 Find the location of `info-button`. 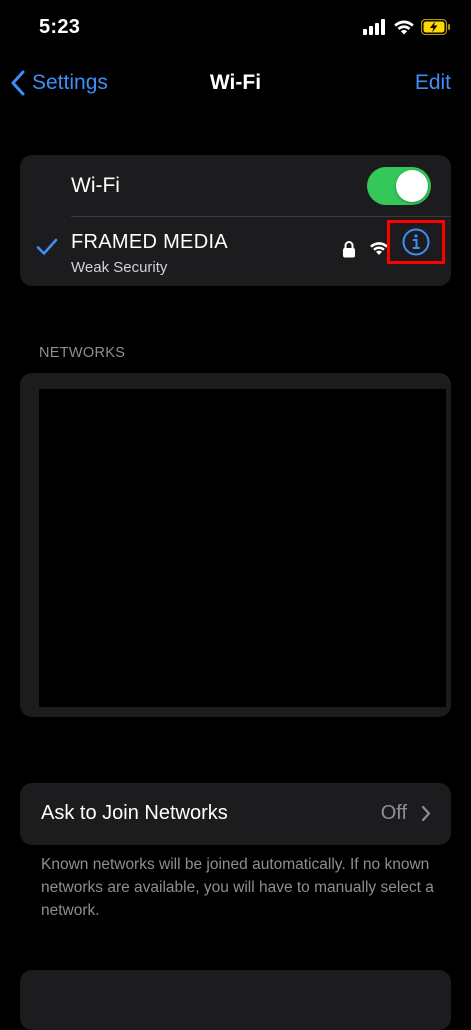

info-button is located at coordinates (416, 242).